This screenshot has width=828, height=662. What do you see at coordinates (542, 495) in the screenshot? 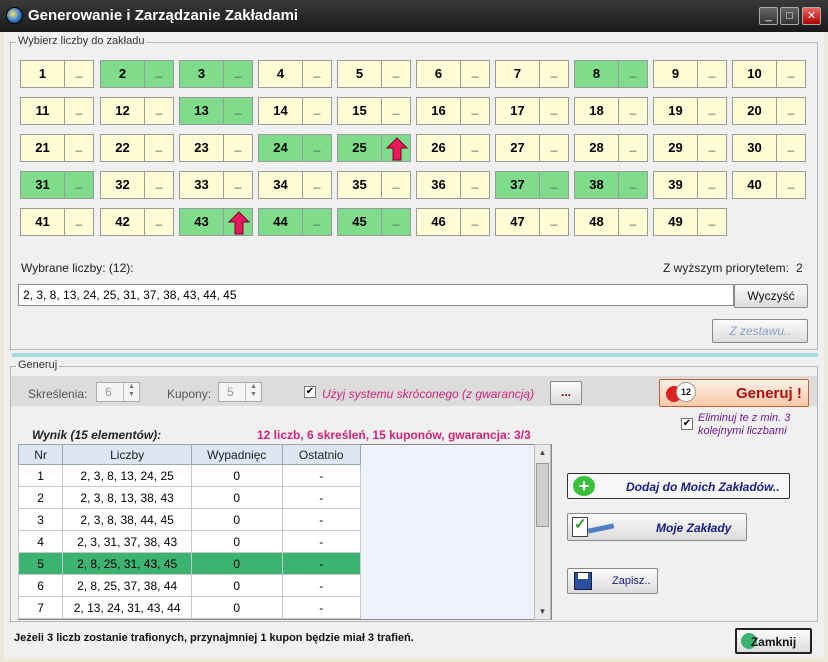
I see `scroll-thumb` at bounding box center [542, 495].